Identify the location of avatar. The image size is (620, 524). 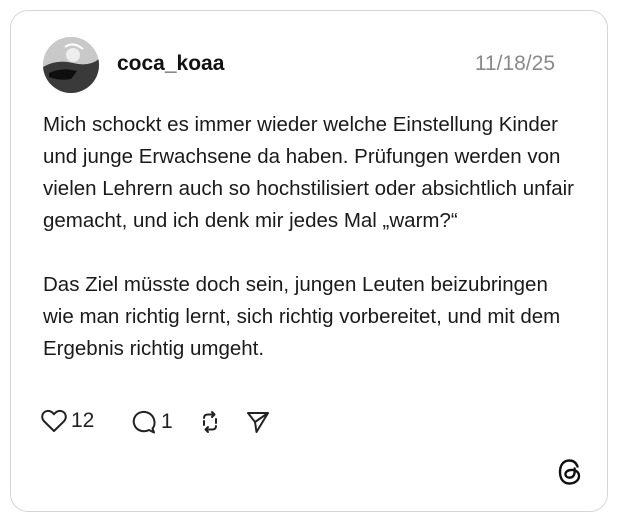
(71, 65).